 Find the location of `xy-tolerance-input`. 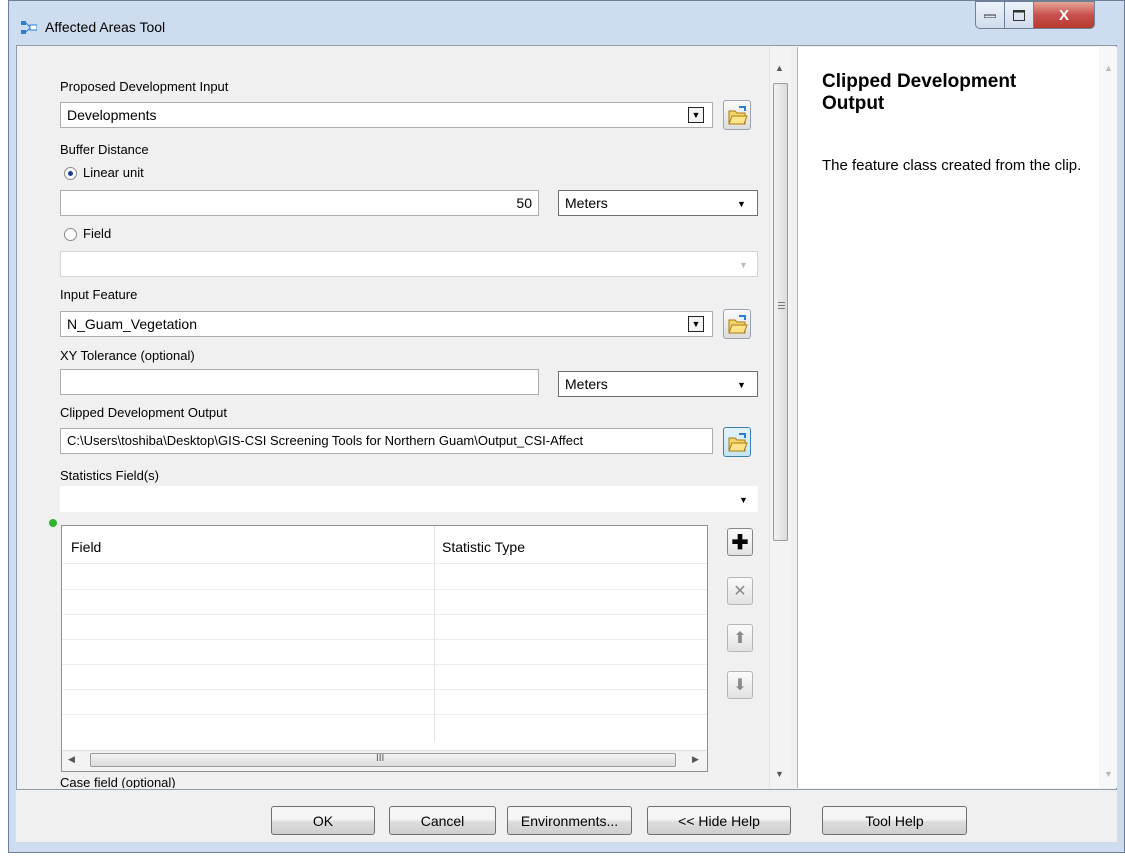

xy-tolerance-input is located at coordinates (299, 382).